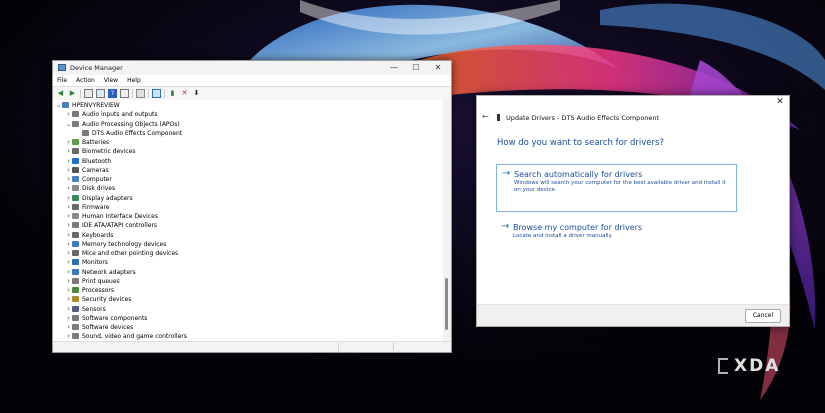 Image resolution: width=825 pixels, height=413 pixels. What do you see at coordinates (124, 244) in the screenshot?
I see `tree-item-label: Memory technology devices` at bounding box center [124, 244].